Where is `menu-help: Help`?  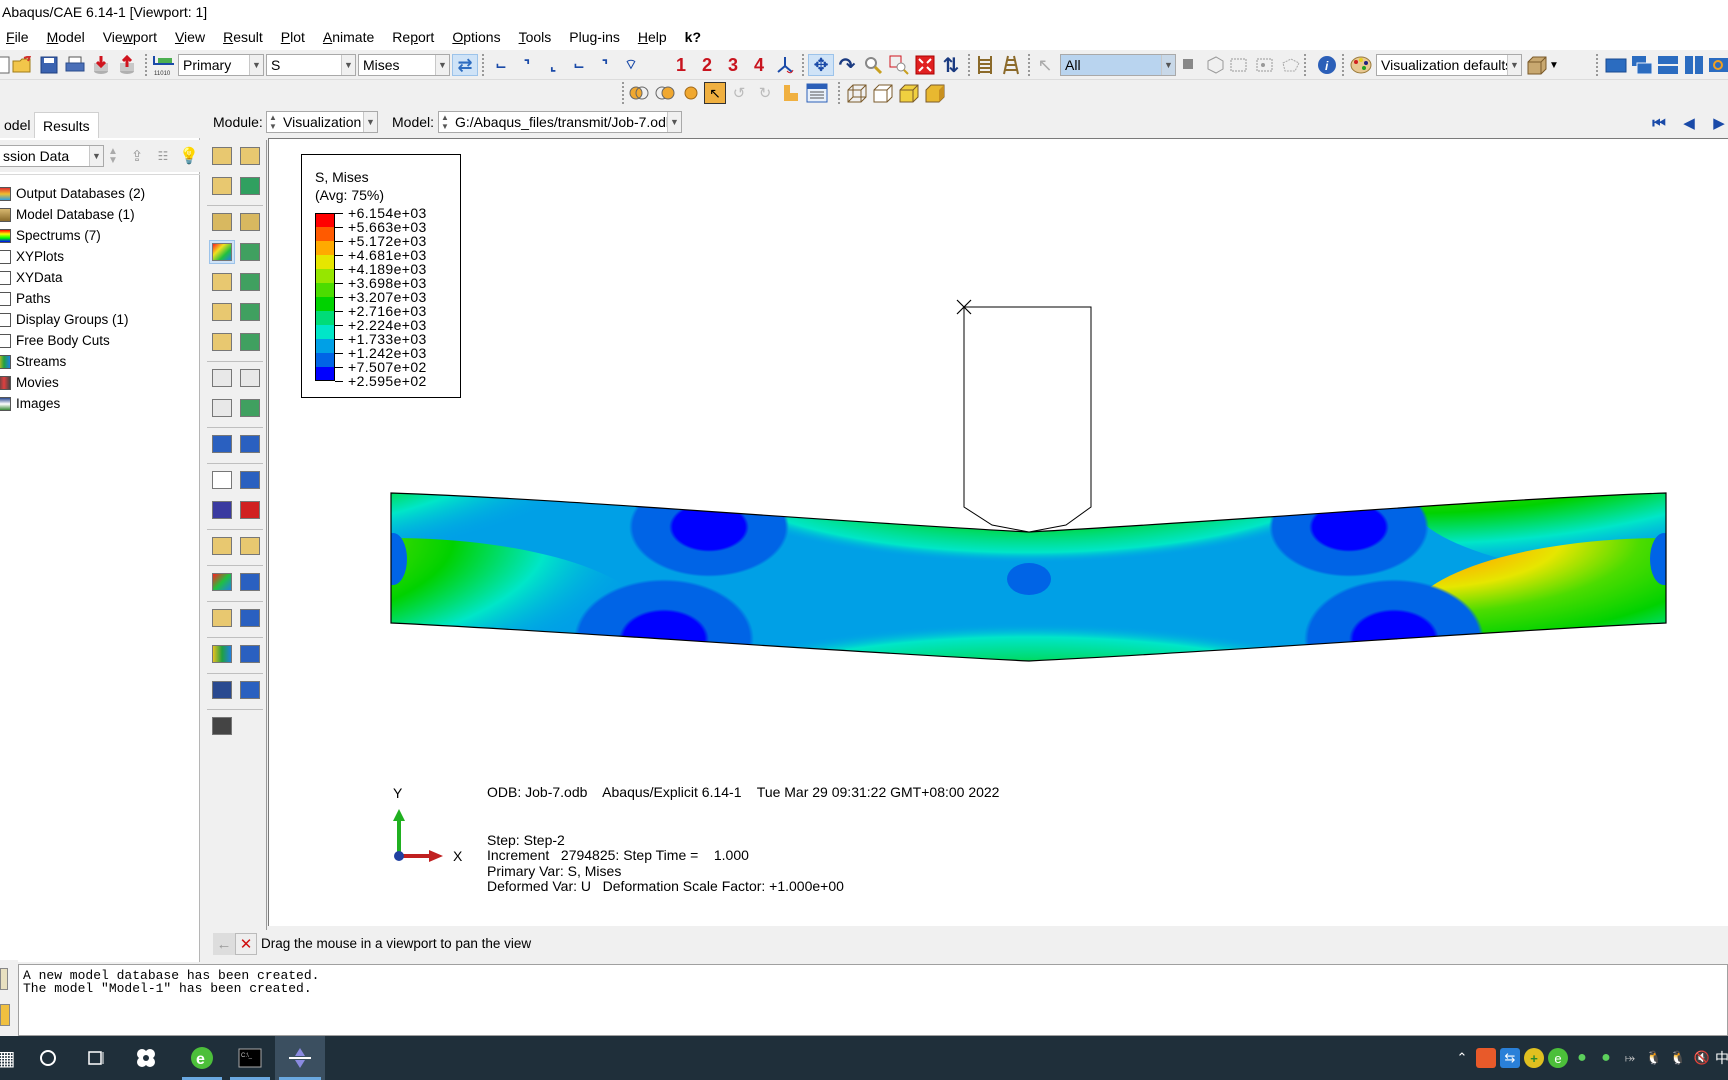
menu-help: Help is located at coordinates (652, 37).